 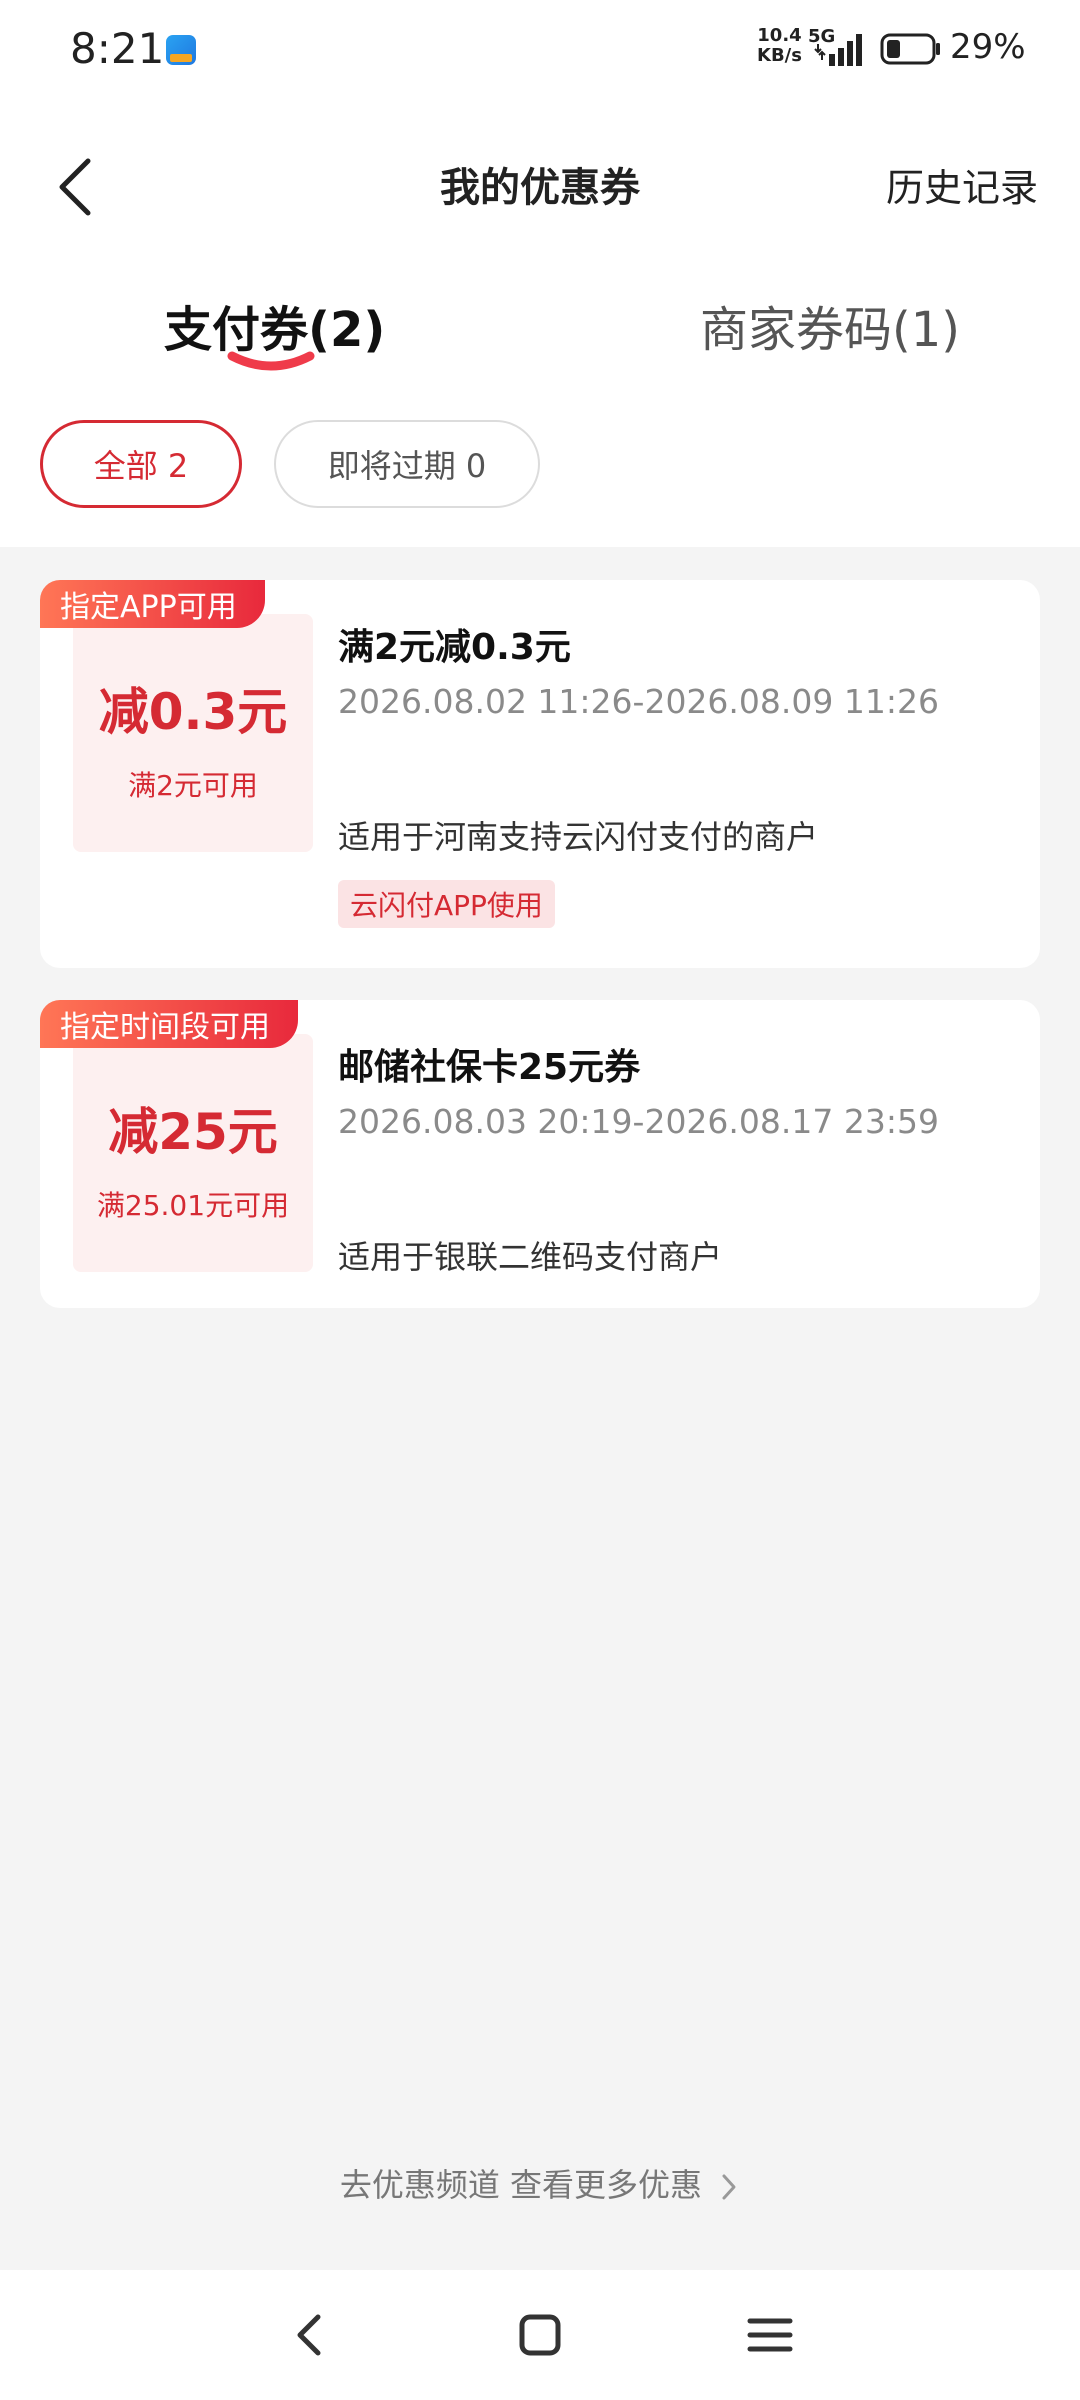 I want to click on status-time: 8:21, so click(x=117, y=48).